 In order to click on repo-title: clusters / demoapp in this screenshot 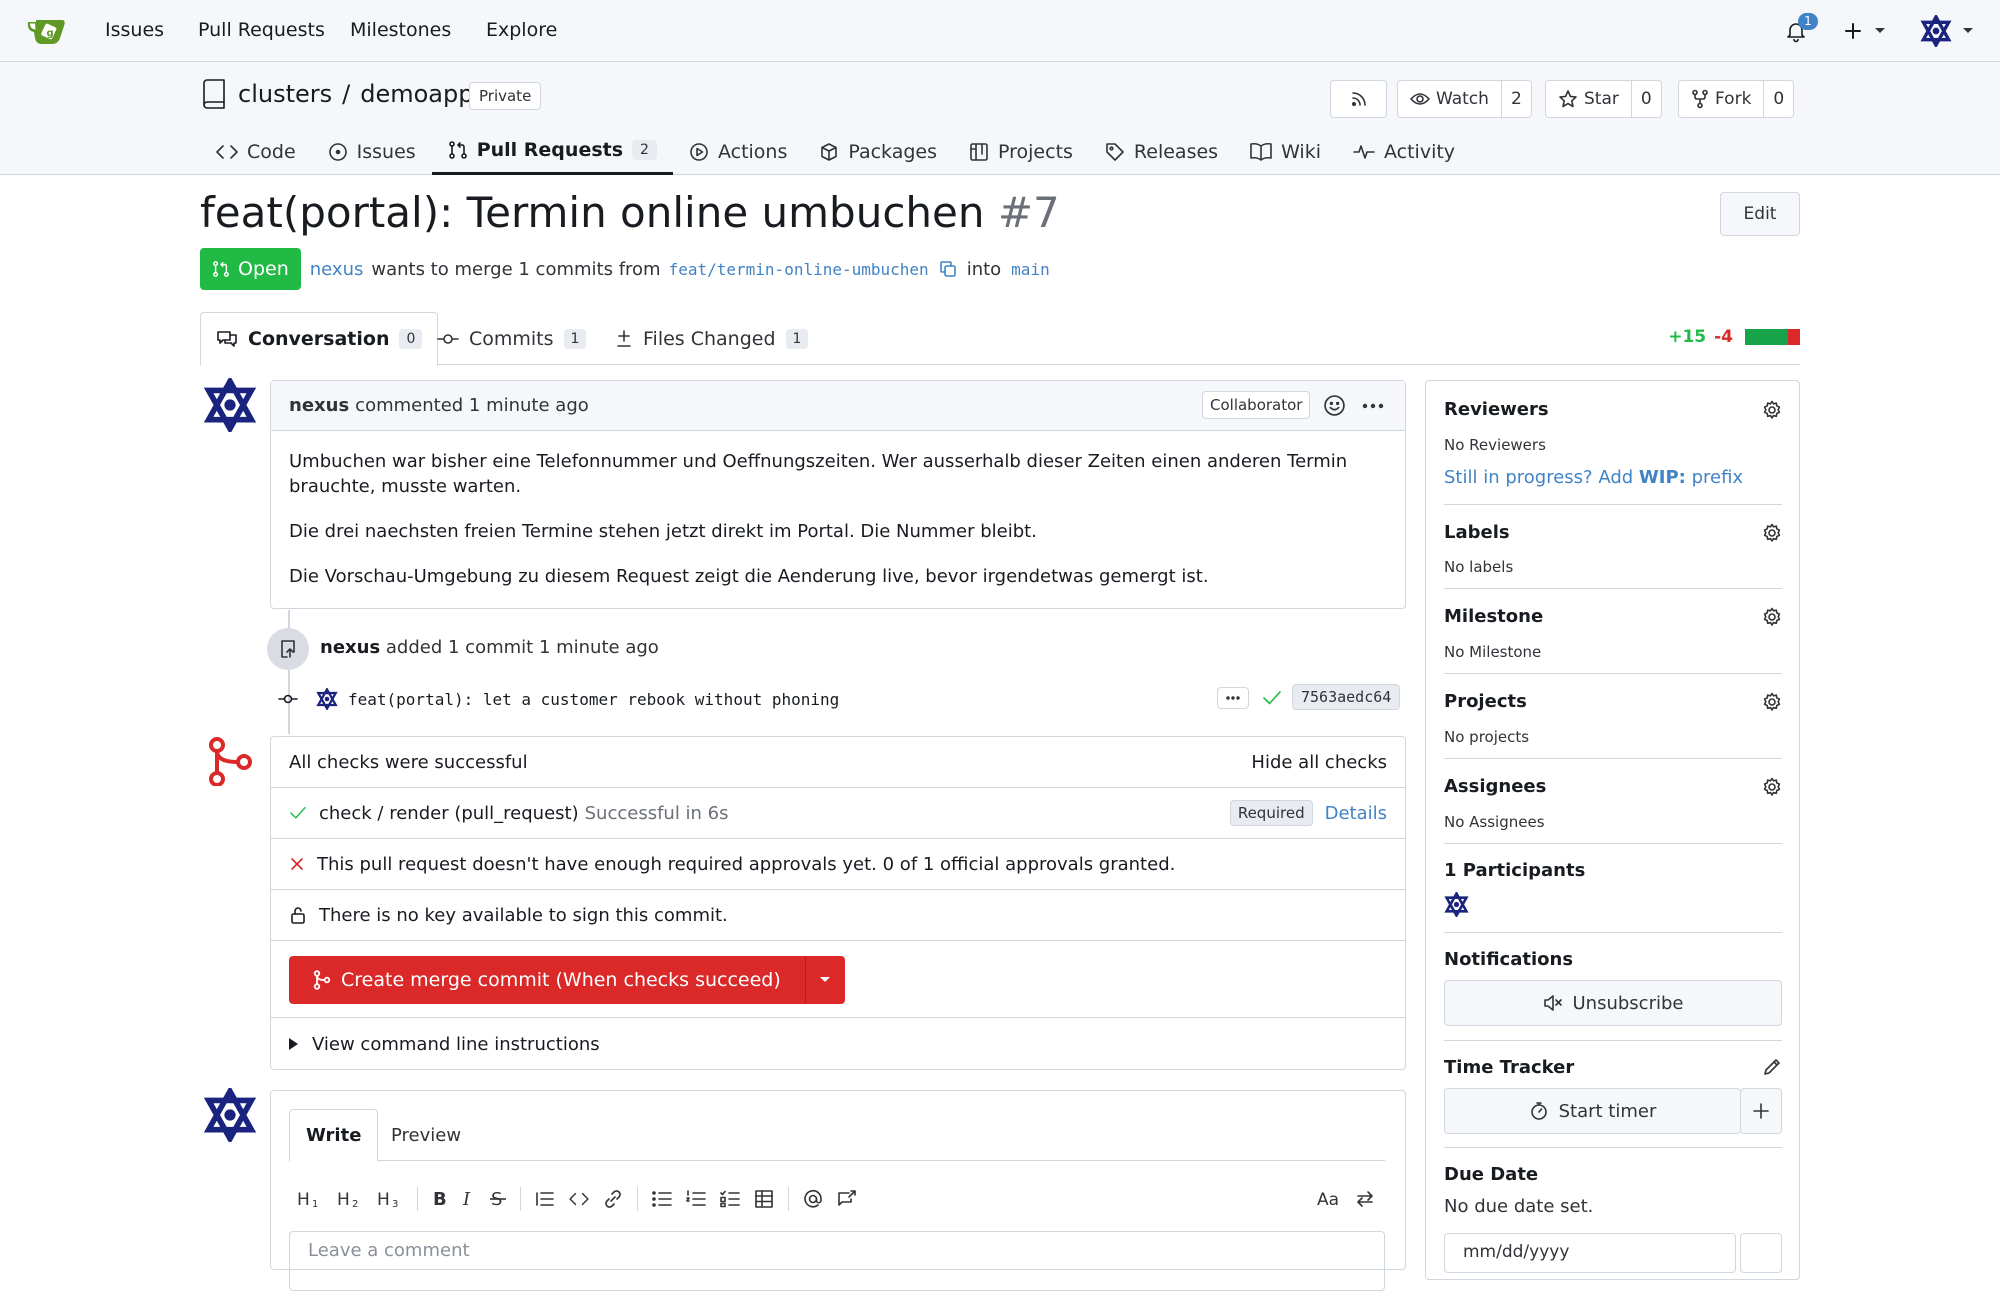, I will do `click(336, 94)`.